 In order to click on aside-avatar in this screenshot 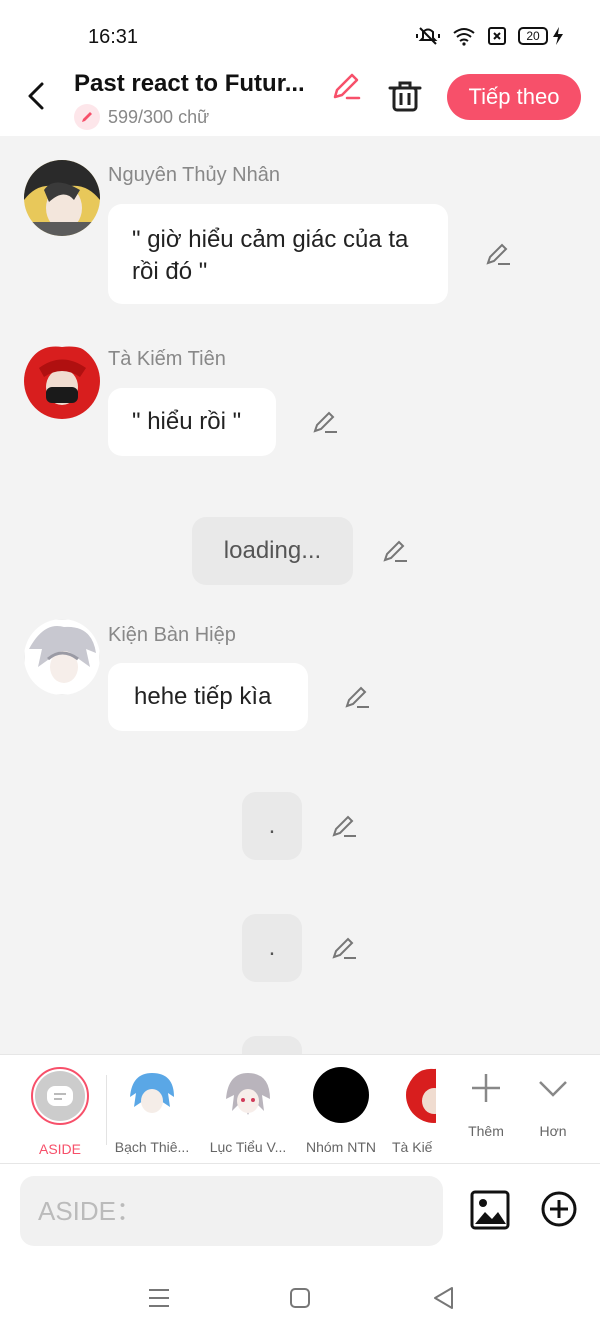, I will do `click(60, 1096)`.